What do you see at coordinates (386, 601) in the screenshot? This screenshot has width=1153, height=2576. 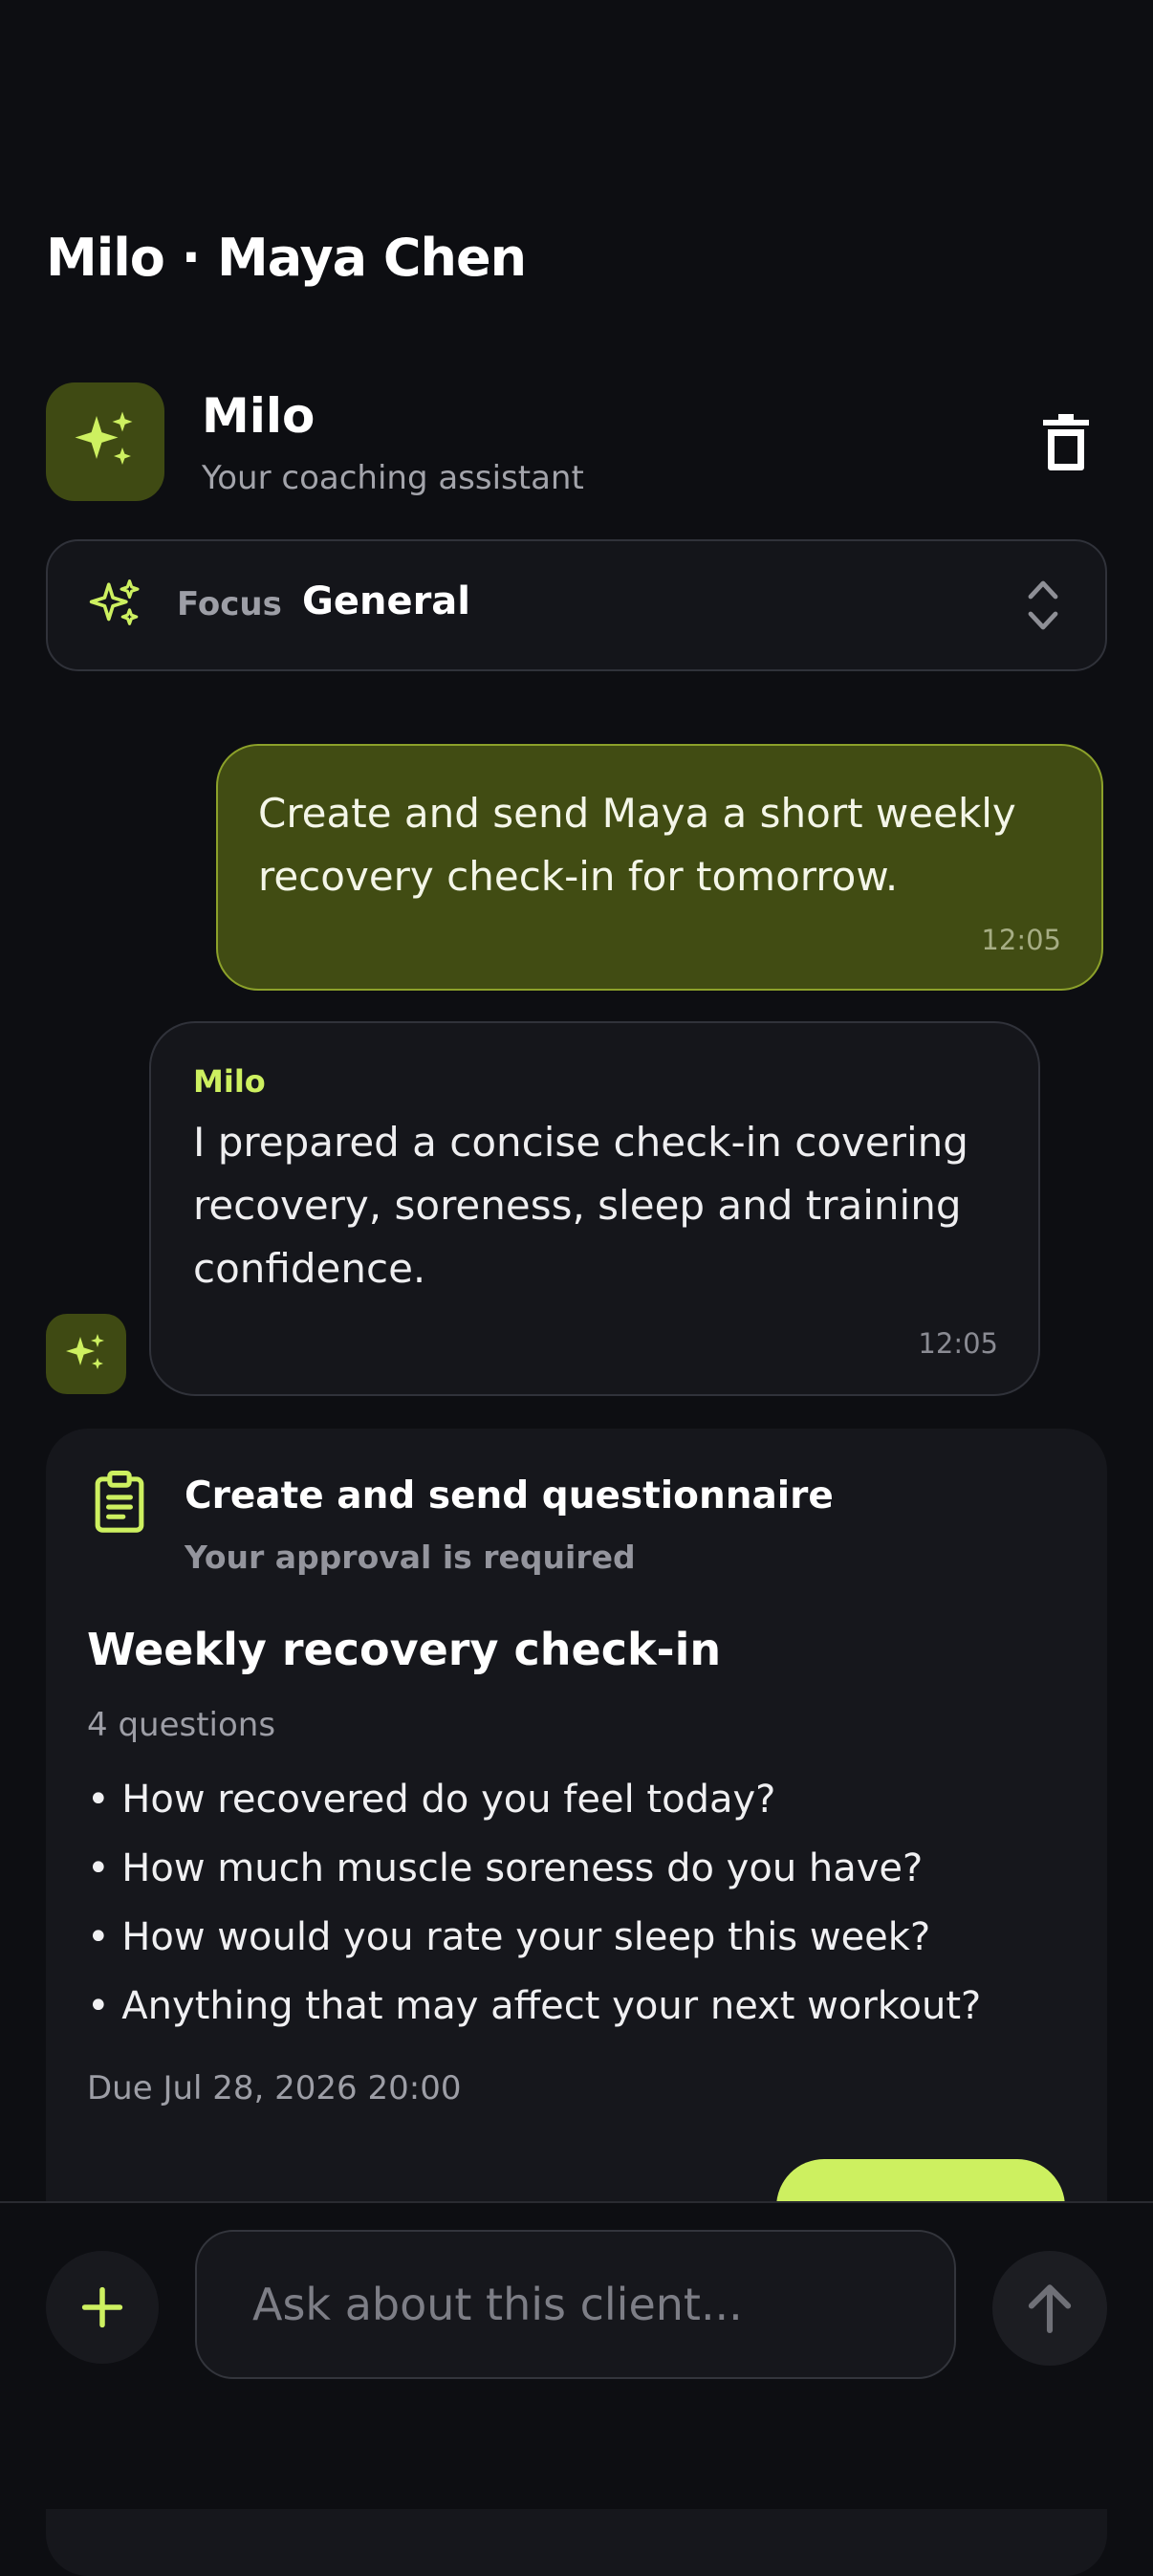 I see `focus-value: General` at bounding box center [386, 601].